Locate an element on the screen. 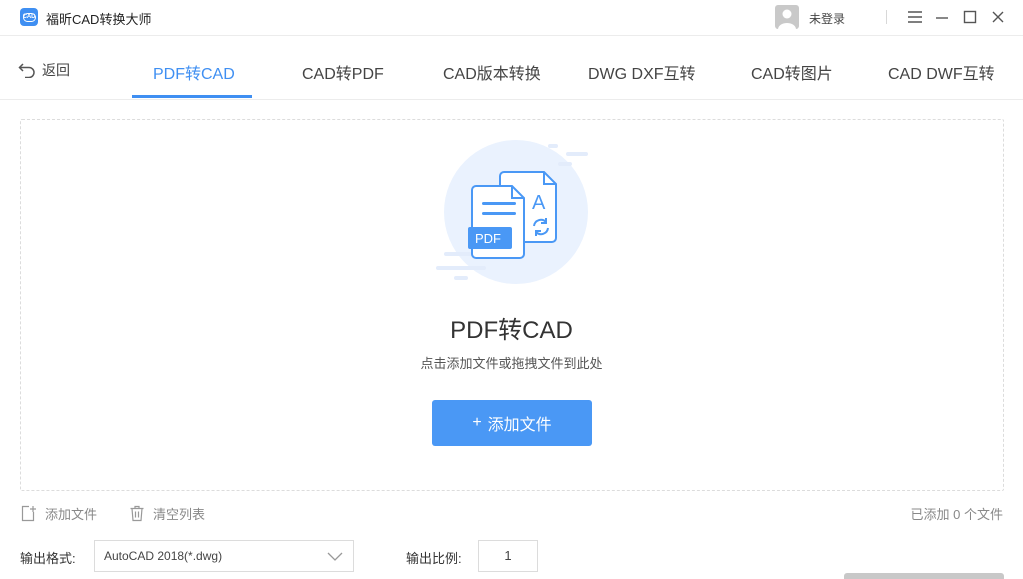  add-file-icon is located at coordinates (28, 513).